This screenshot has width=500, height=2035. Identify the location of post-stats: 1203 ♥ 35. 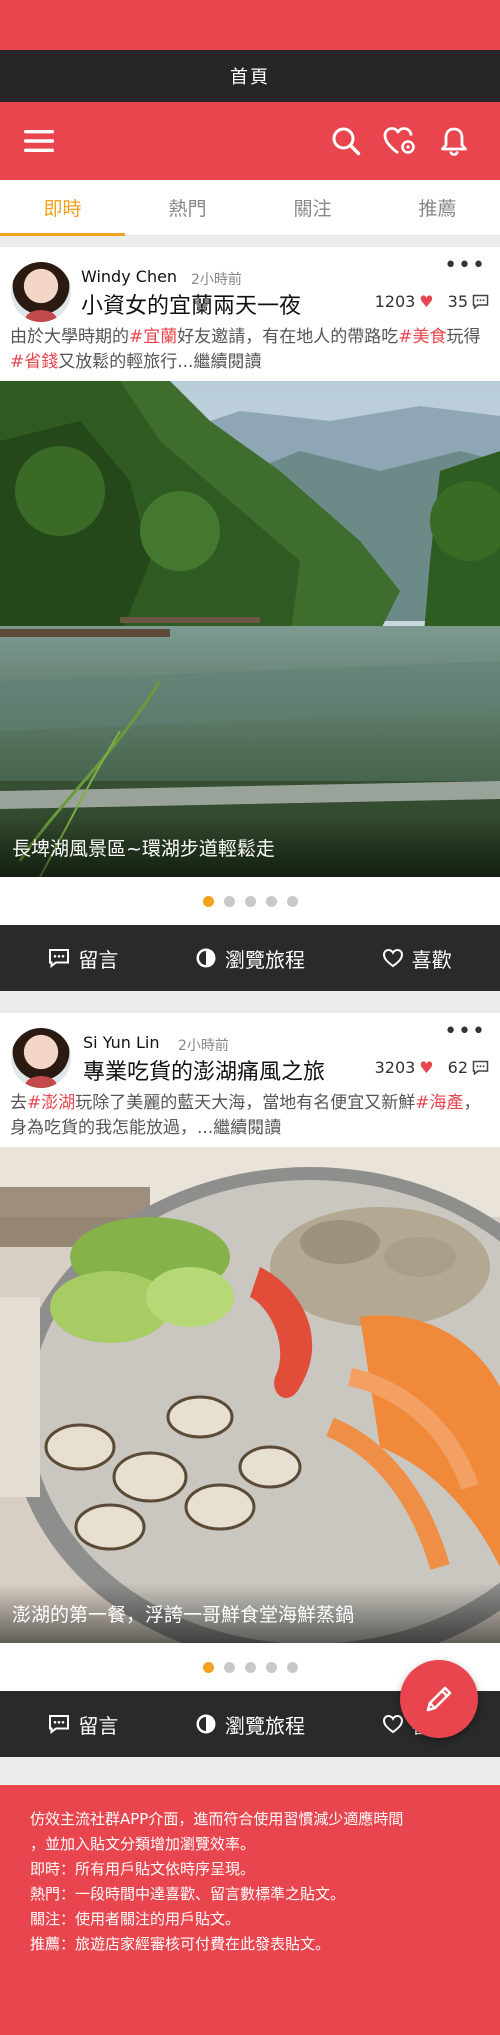
(432, 301).